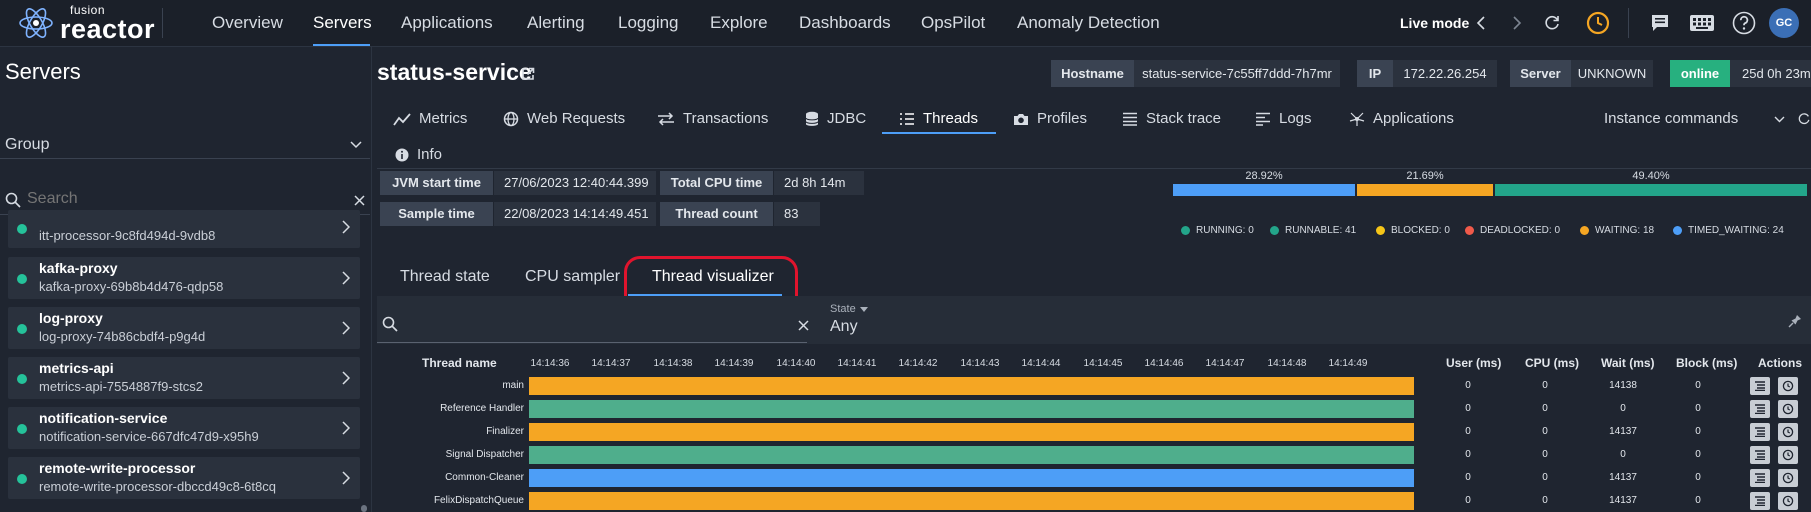 Image resolution: width=1811 pixels, height=512 pixels. Describe the element at coordinates (835, 119) in the screenshot. I see `tab-jdbc: JDBC` at that location.